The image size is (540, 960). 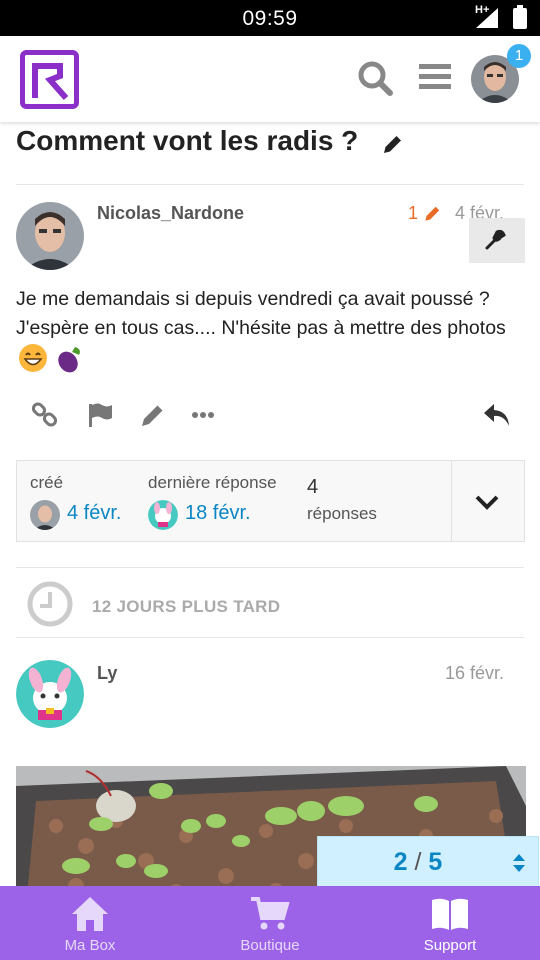 What do you see at coordinates (90, 945) in the screenshot?
I see `nav-label: Ma Box` at bounding box center [90, 945].